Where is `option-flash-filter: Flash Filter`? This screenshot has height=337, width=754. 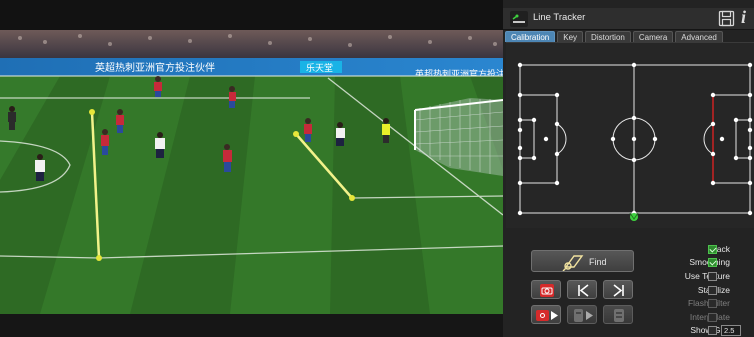 option-flash-filter: Flash Filter is located at coordinates (692, 304).